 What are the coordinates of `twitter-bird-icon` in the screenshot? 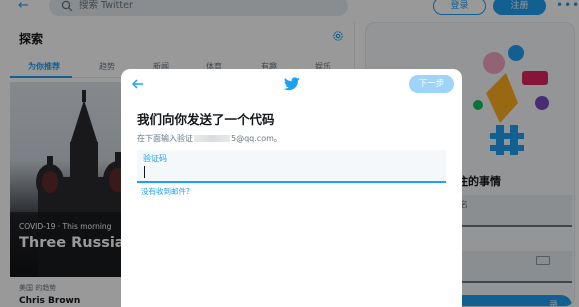 It's located at (292, 84).